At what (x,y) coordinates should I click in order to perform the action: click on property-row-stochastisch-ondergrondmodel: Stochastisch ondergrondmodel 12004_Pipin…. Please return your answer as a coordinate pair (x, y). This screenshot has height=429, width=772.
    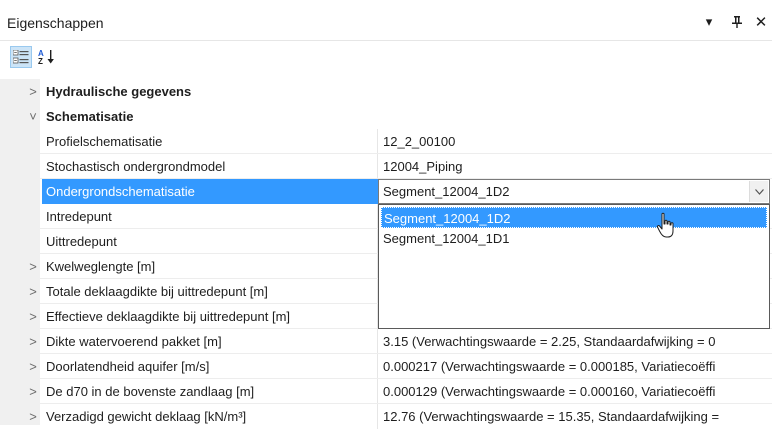
    Looking at the image, I should click on (386, 166).